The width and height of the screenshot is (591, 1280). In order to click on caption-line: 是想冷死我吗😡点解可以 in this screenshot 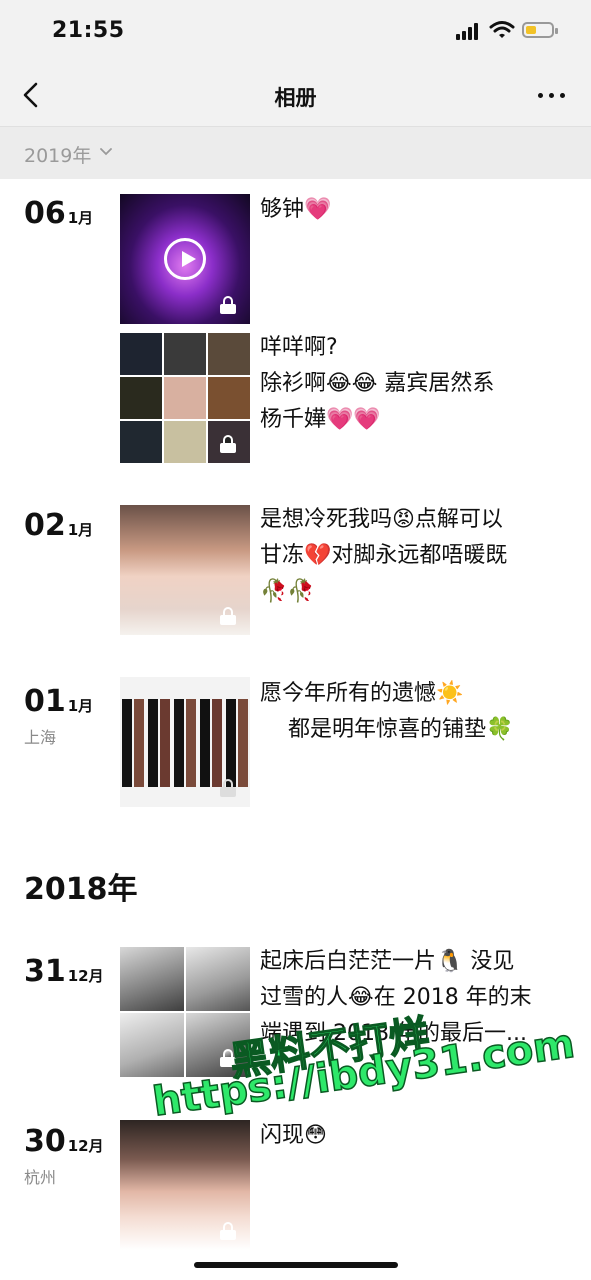, I will do `click(381, 519)`.